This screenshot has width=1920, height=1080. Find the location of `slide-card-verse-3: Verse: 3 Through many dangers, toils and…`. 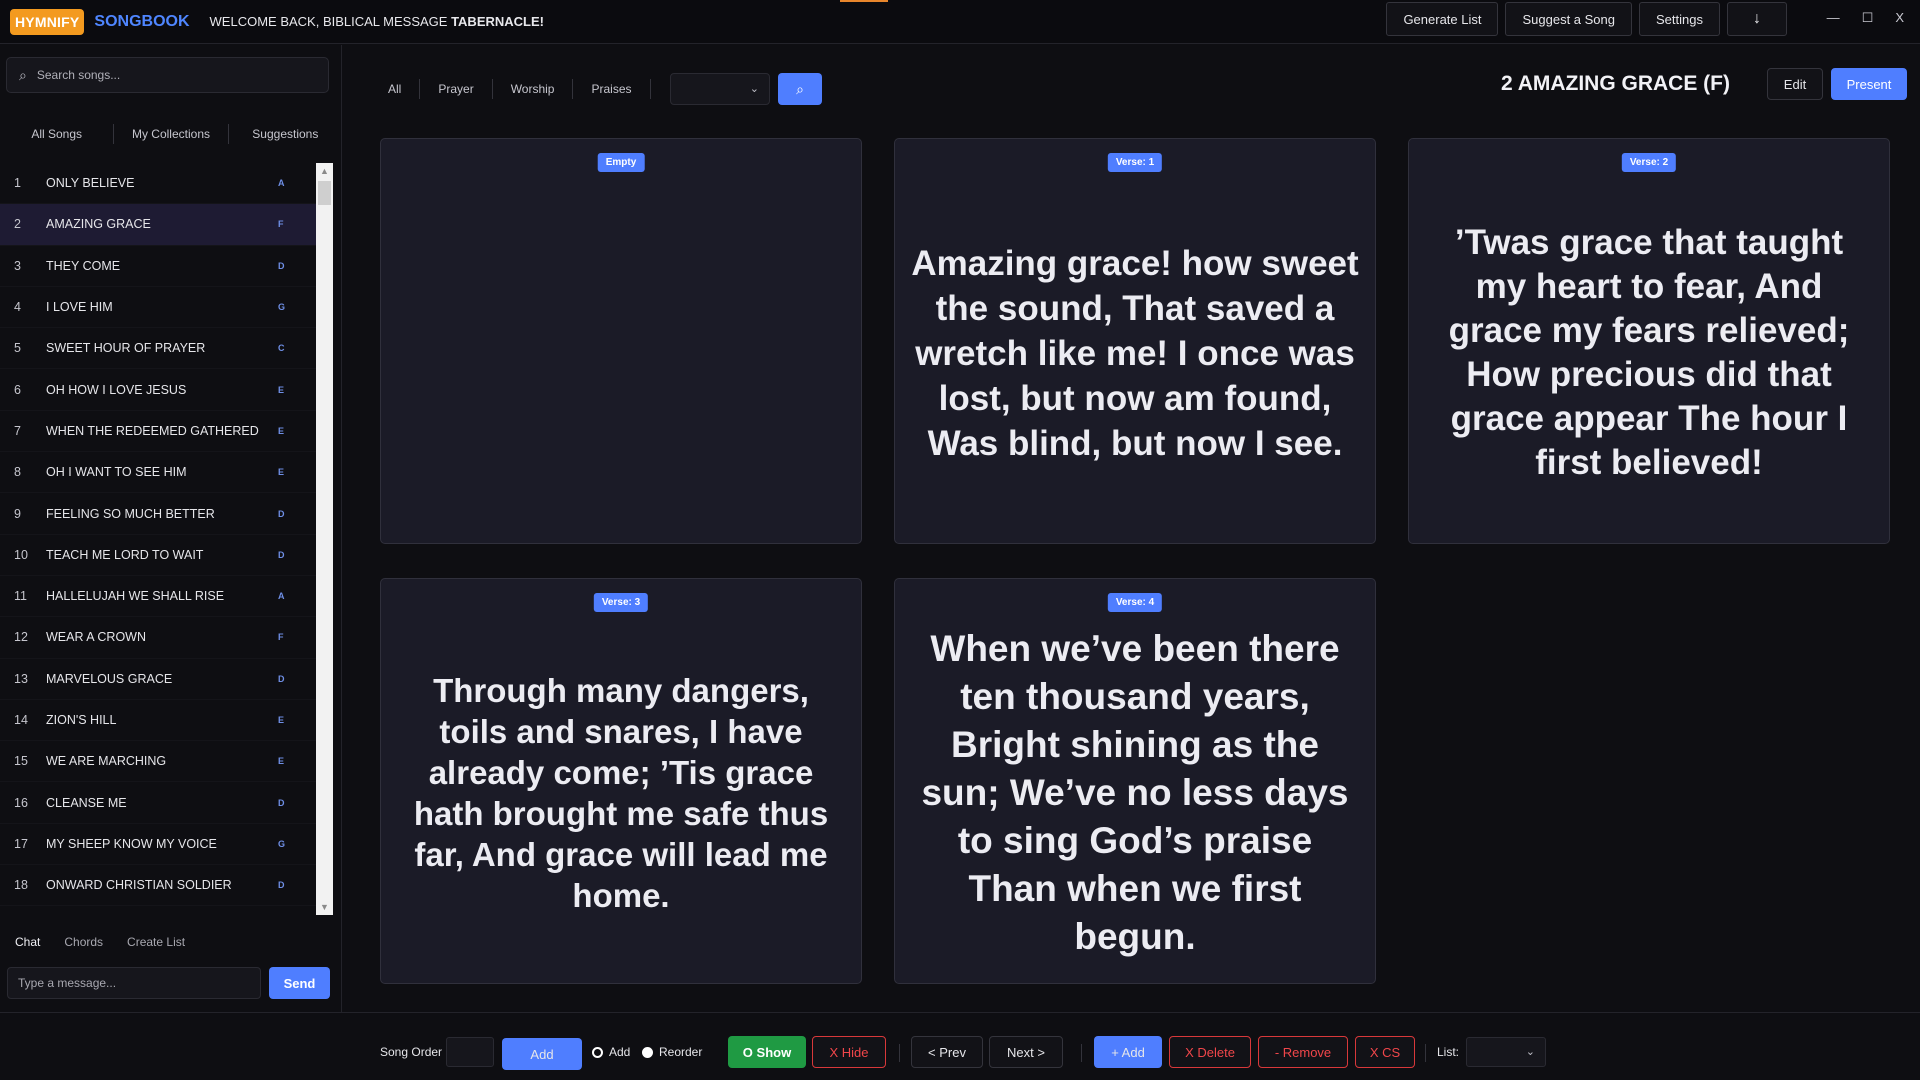

slide-card-verse-3: Verse: 3 Through many dangers, toils and… is located at coordinates (621, 781).